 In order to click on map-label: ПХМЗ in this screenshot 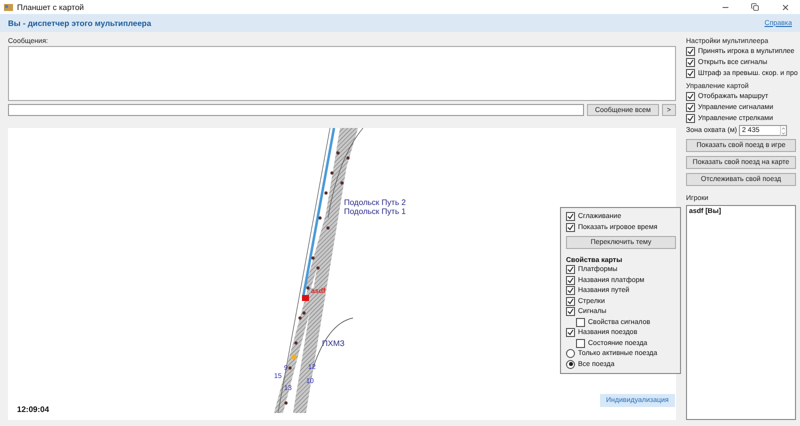, I will do `click(333, 344)`.